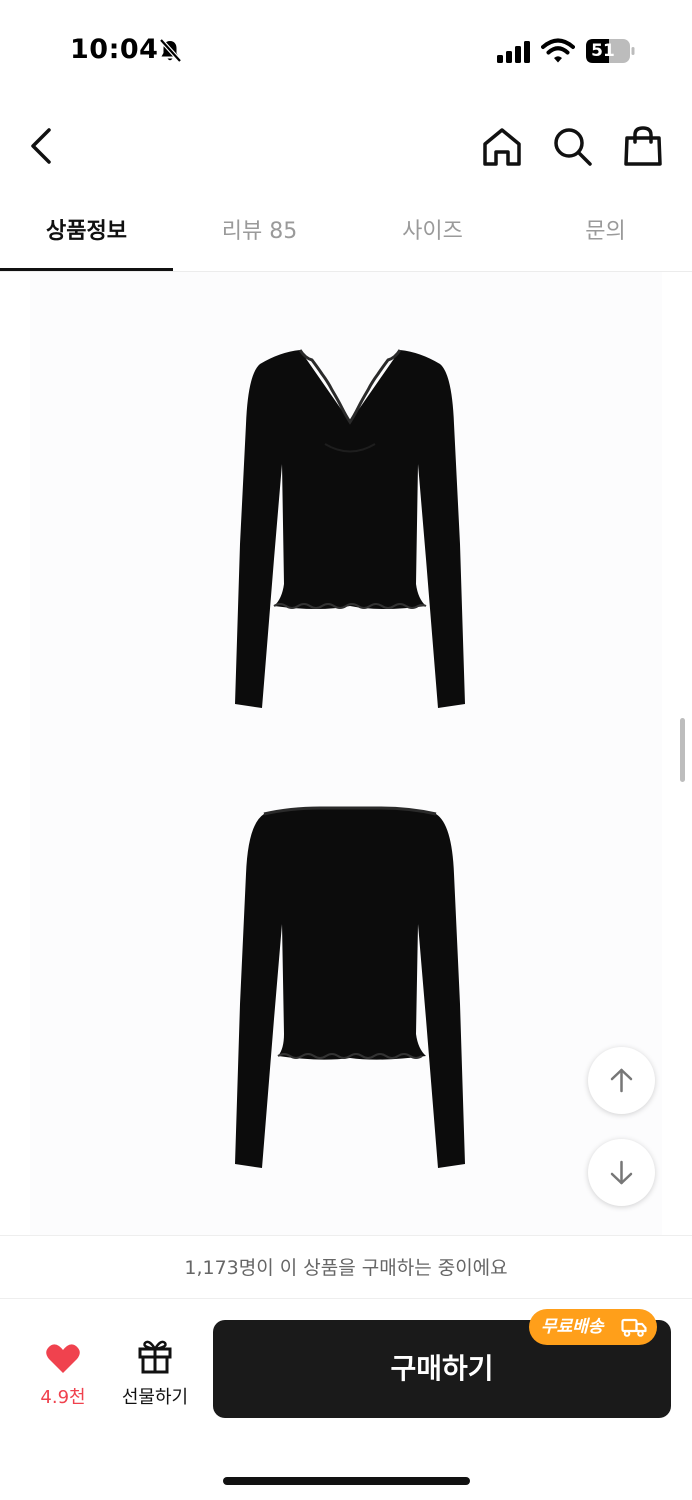 This screenshot has width=692, height=1500. I want to click on signal-icon, so click(513, 52).